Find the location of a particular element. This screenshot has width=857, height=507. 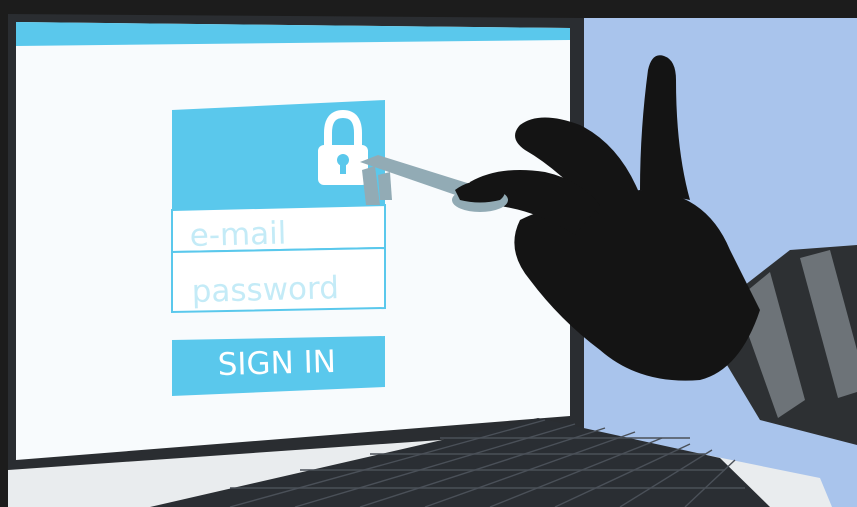

password-placeholder: password is located at coordinates (265, 290).